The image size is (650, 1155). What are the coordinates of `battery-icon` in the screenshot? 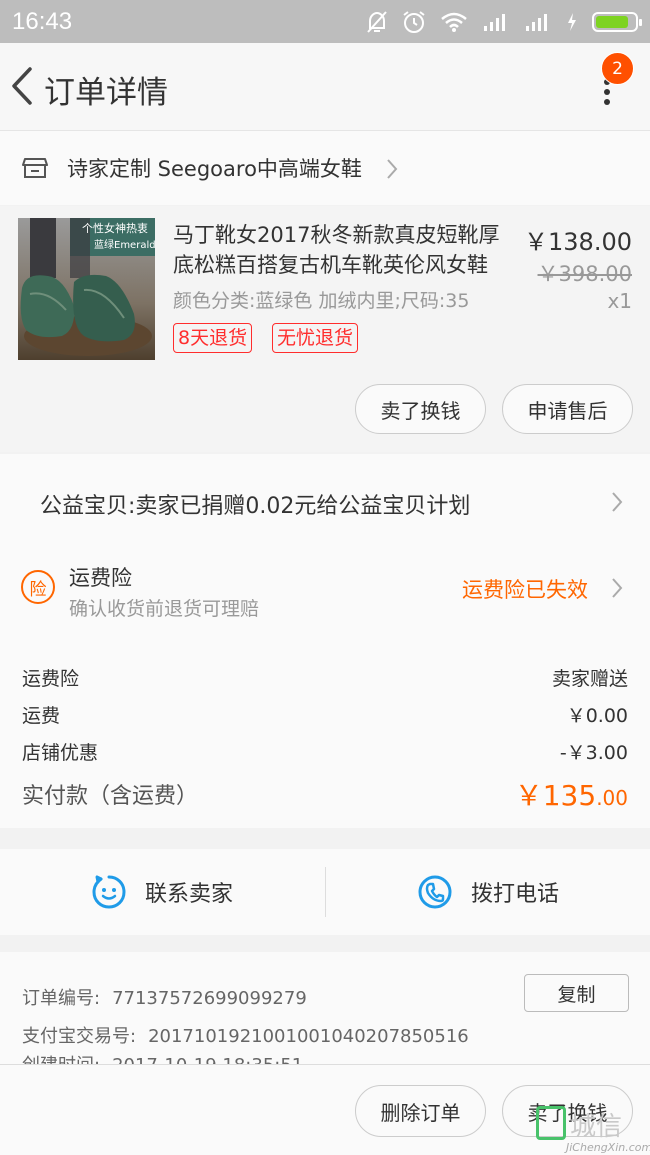 It's located at (617, 21).